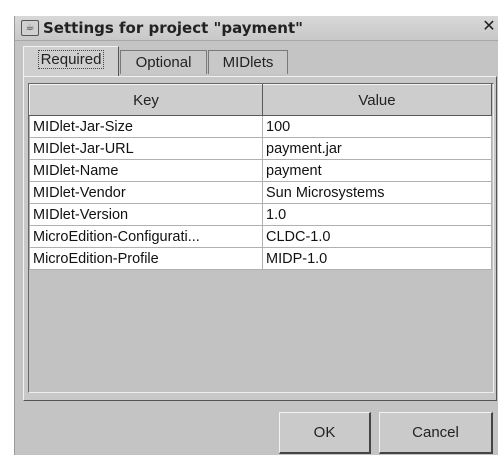 Image resolution: width=498 pixels, height=455 pixels. What do you see at coordinates (256, 433) in the screenshot?
I see `dialog-button-row: OK Cancel` at bounding box center [256, 433].